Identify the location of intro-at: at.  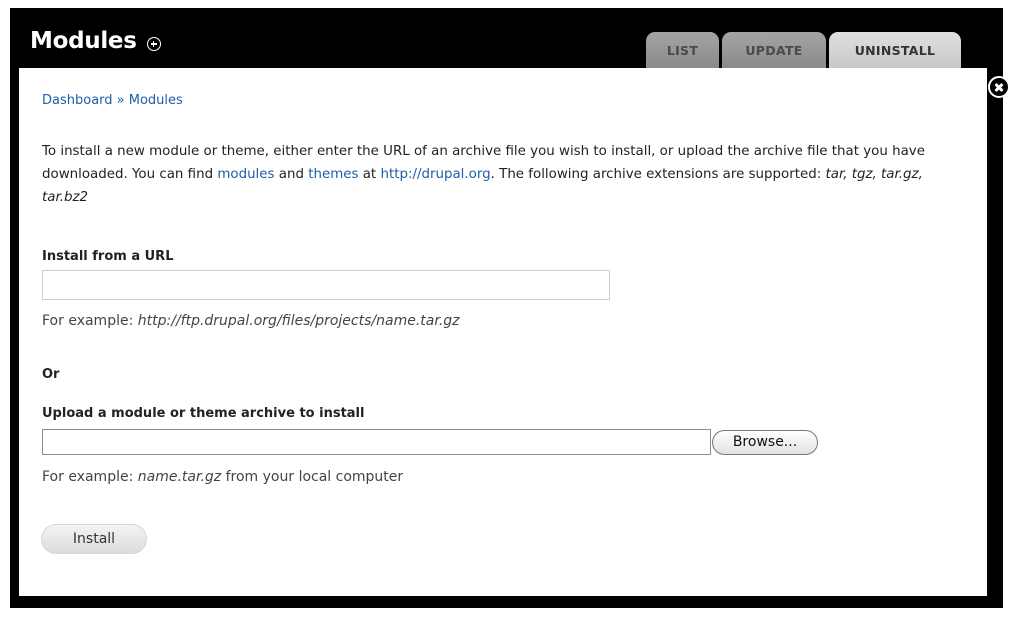
(369, 174).